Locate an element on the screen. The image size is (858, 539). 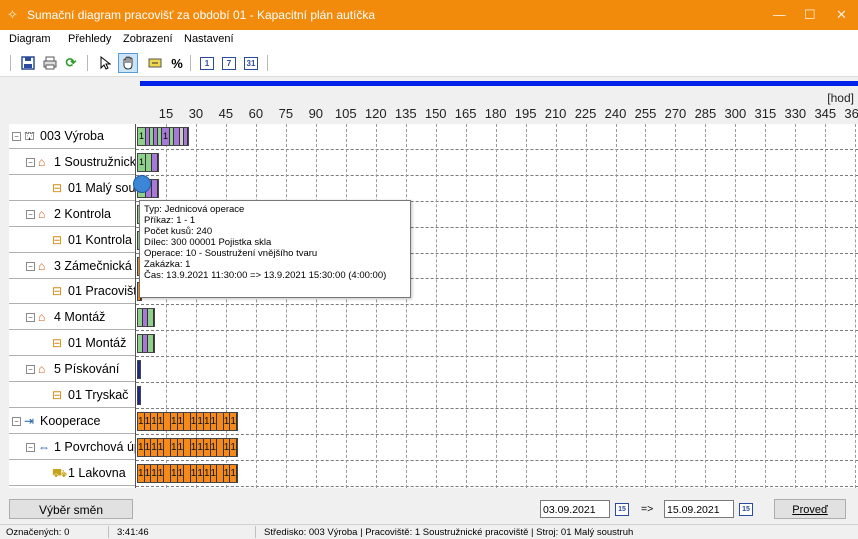
save-icon is located at coordinates (28, 63).